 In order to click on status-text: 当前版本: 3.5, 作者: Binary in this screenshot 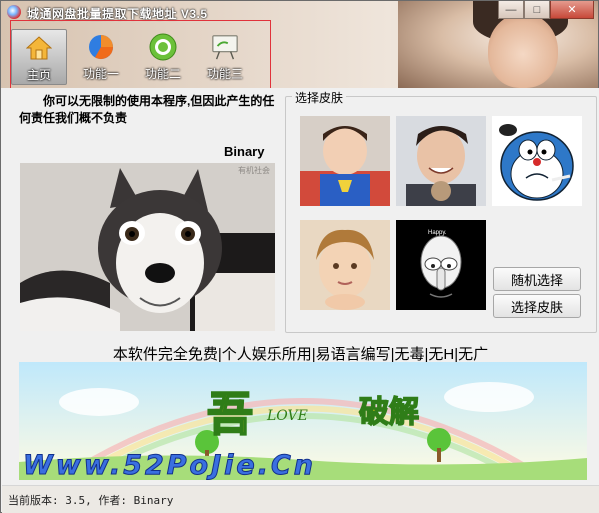, I will do `click(91, 500)`.